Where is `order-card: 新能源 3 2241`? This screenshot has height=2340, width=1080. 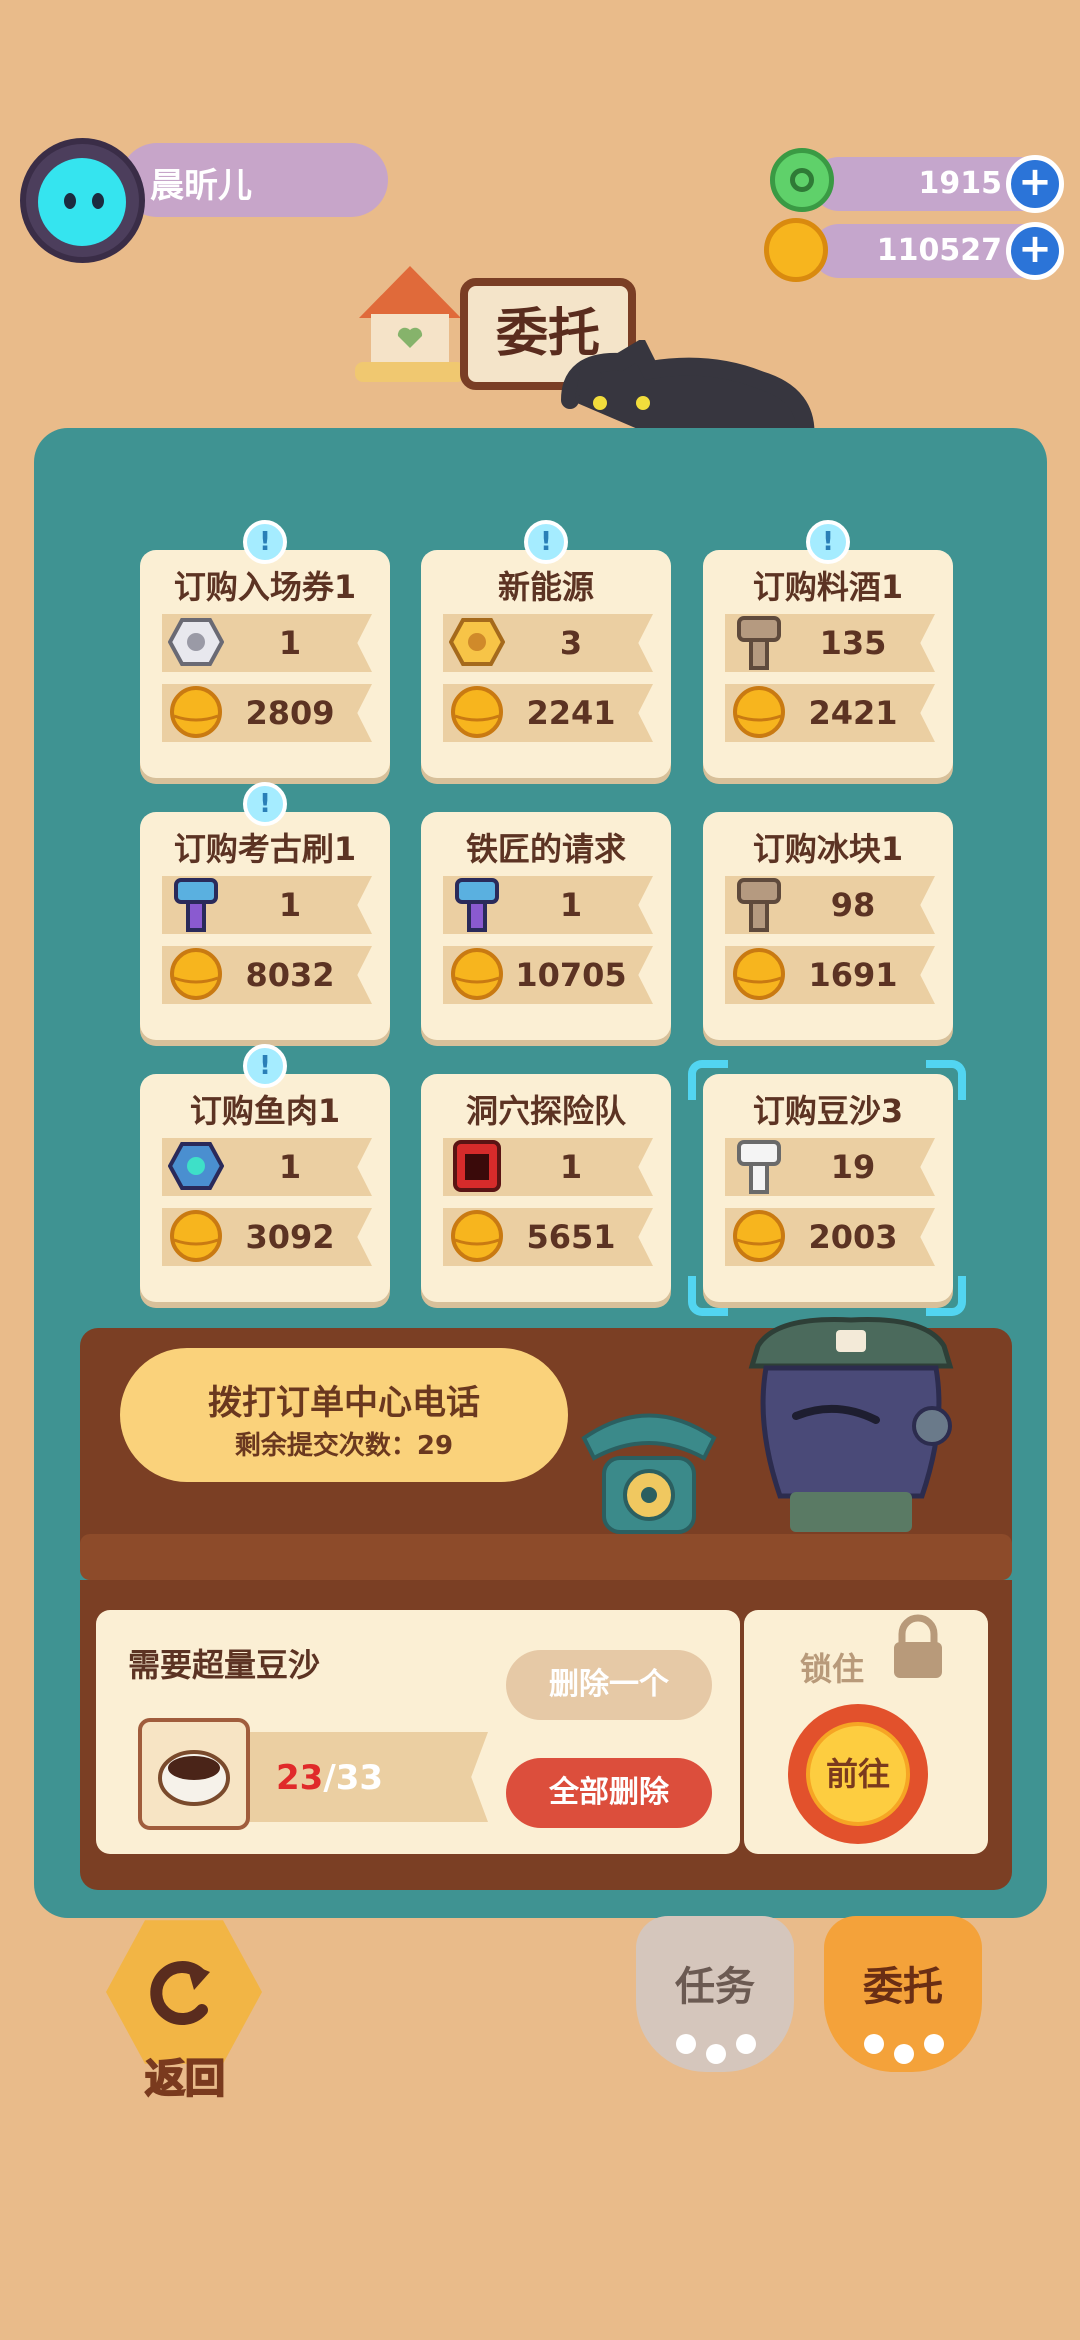
order-card: 新能源 3 2241 is located at coordinates (546, 664).